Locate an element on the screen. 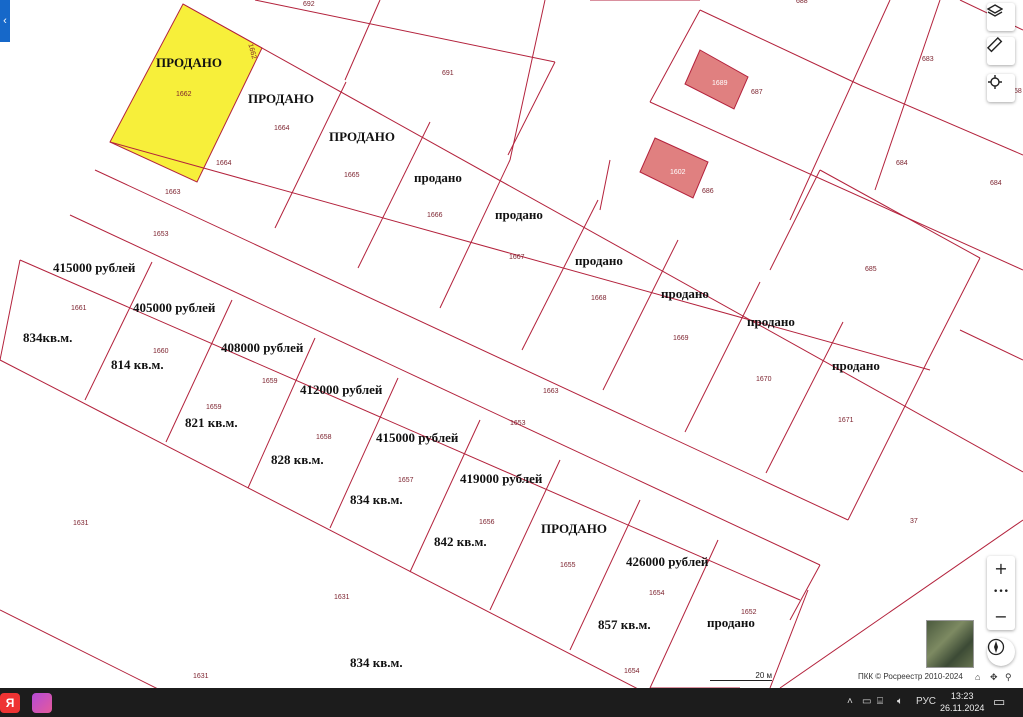 The width and height of the screenshot is (1023, 717). measure-button is located at coordinates (1001, 51).